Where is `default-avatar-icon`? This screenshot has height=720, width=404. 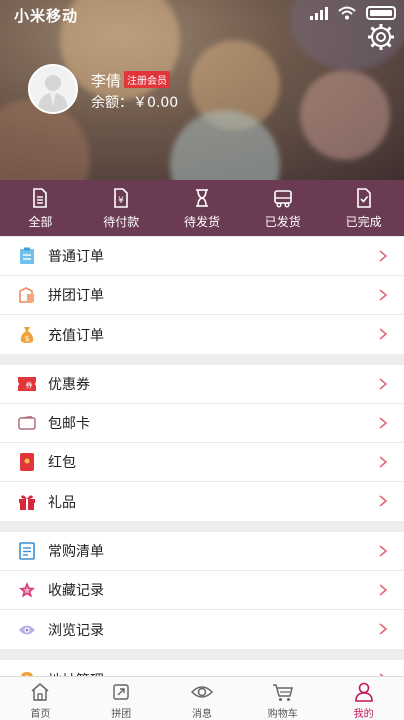
default-avatar-icon is located at coordinates (53, 89).